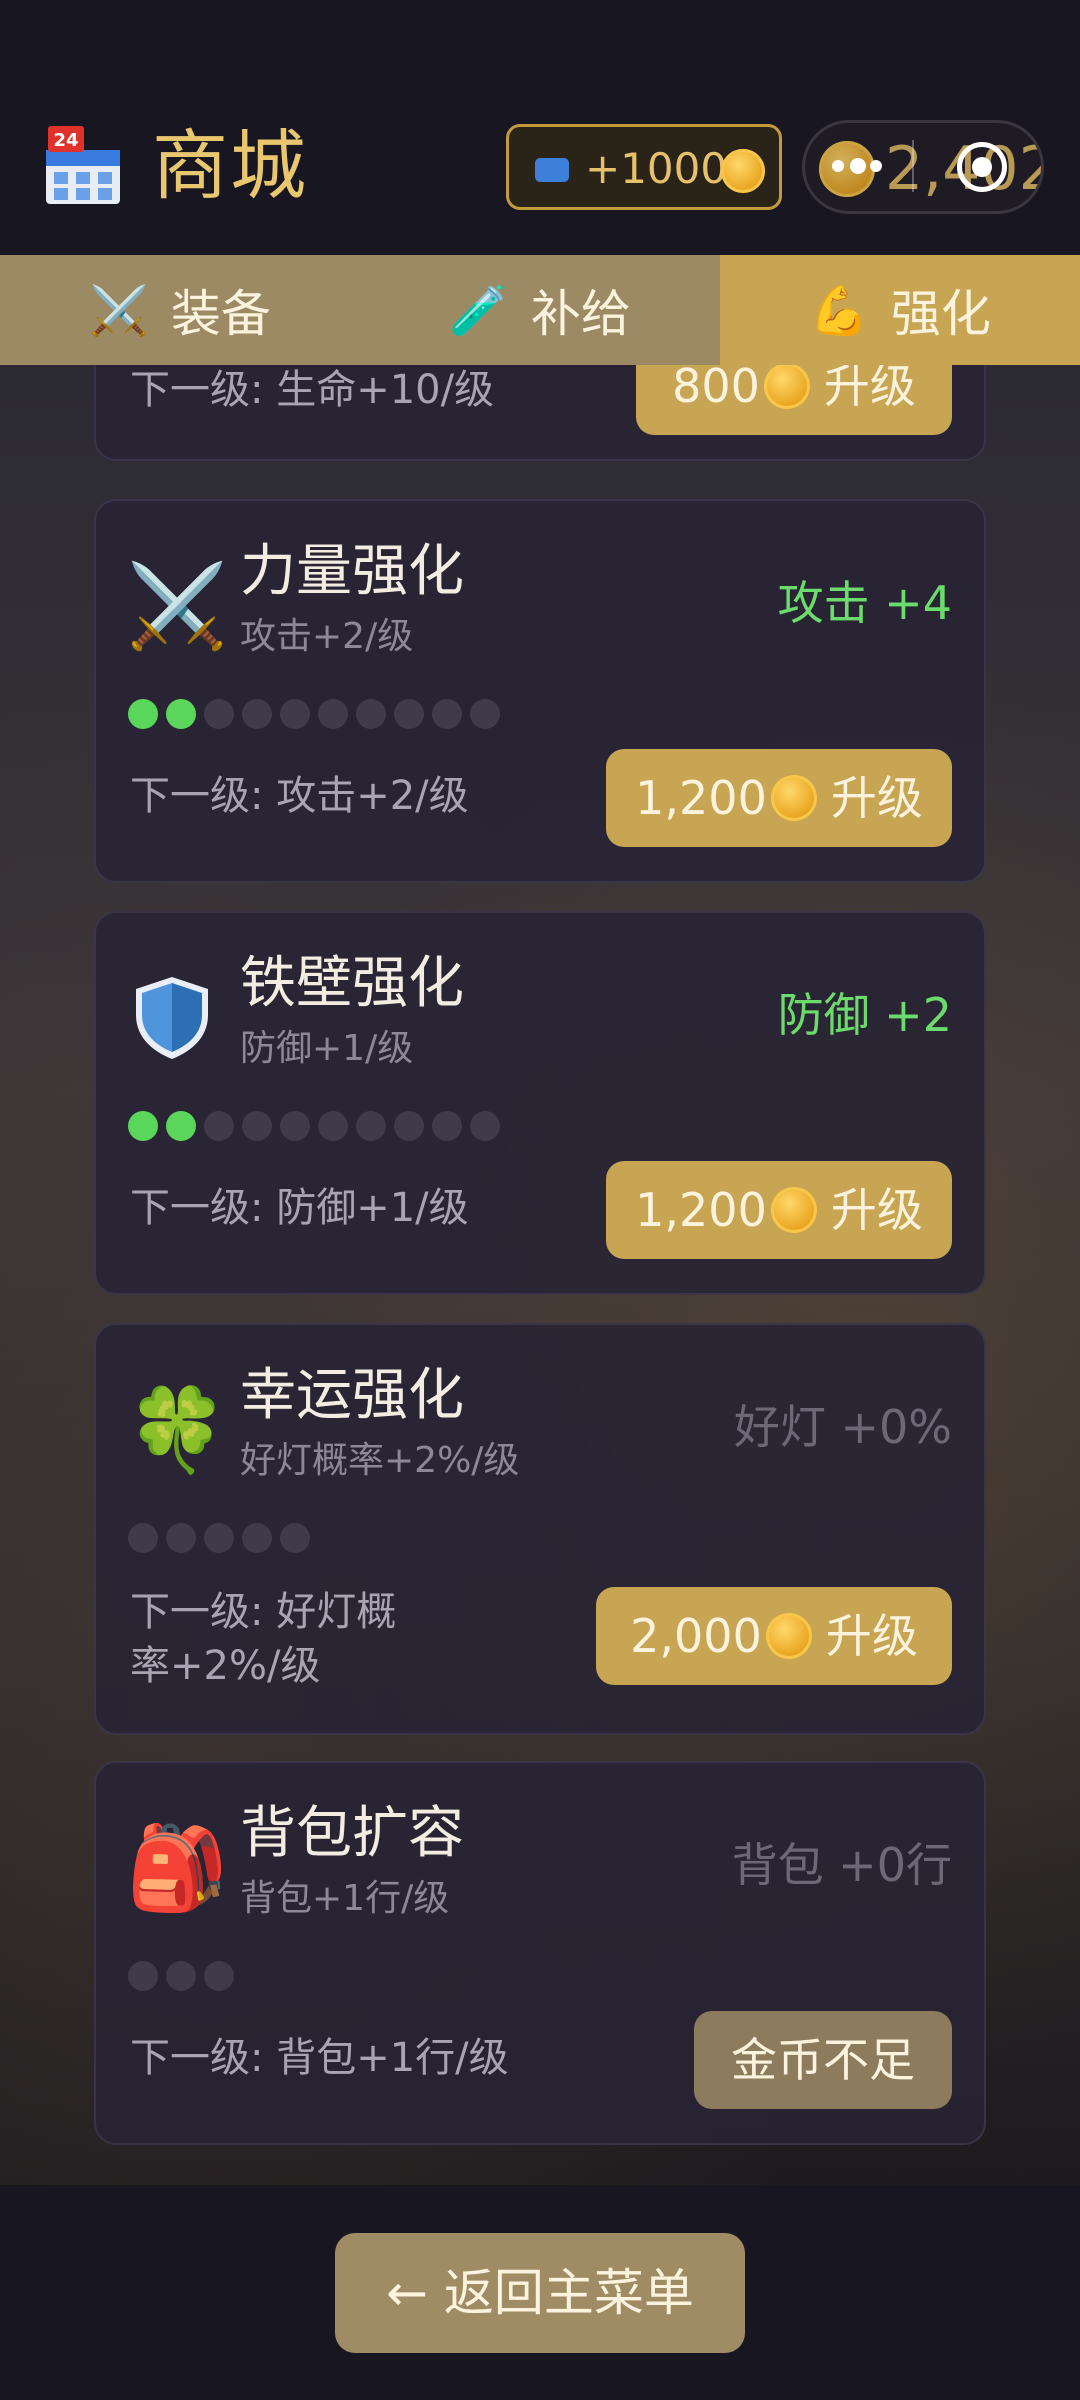  Describe the element at coordinates (540, 1103) in the screenshot. I see `upgrade-card-defense: 铁壁强化 防御+1/级 防御 +2 下一级: 防御+1/级 1,200 升级` at that location.